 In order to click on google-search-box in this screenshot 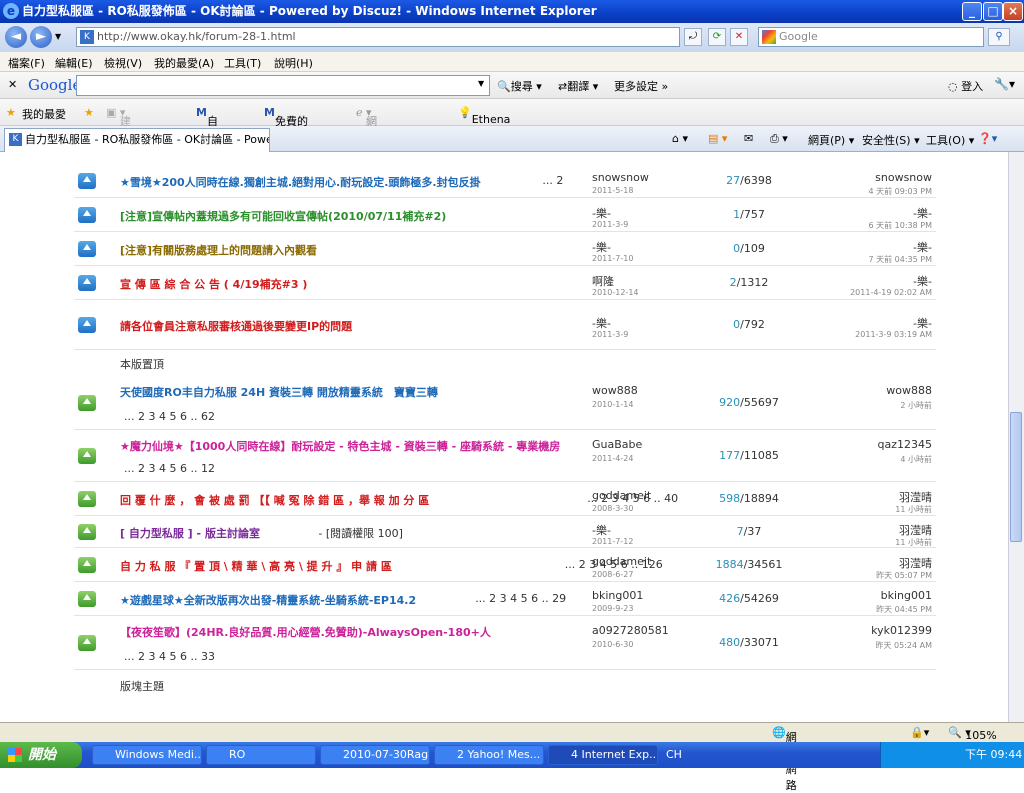, I will do `click(283, 85)`.